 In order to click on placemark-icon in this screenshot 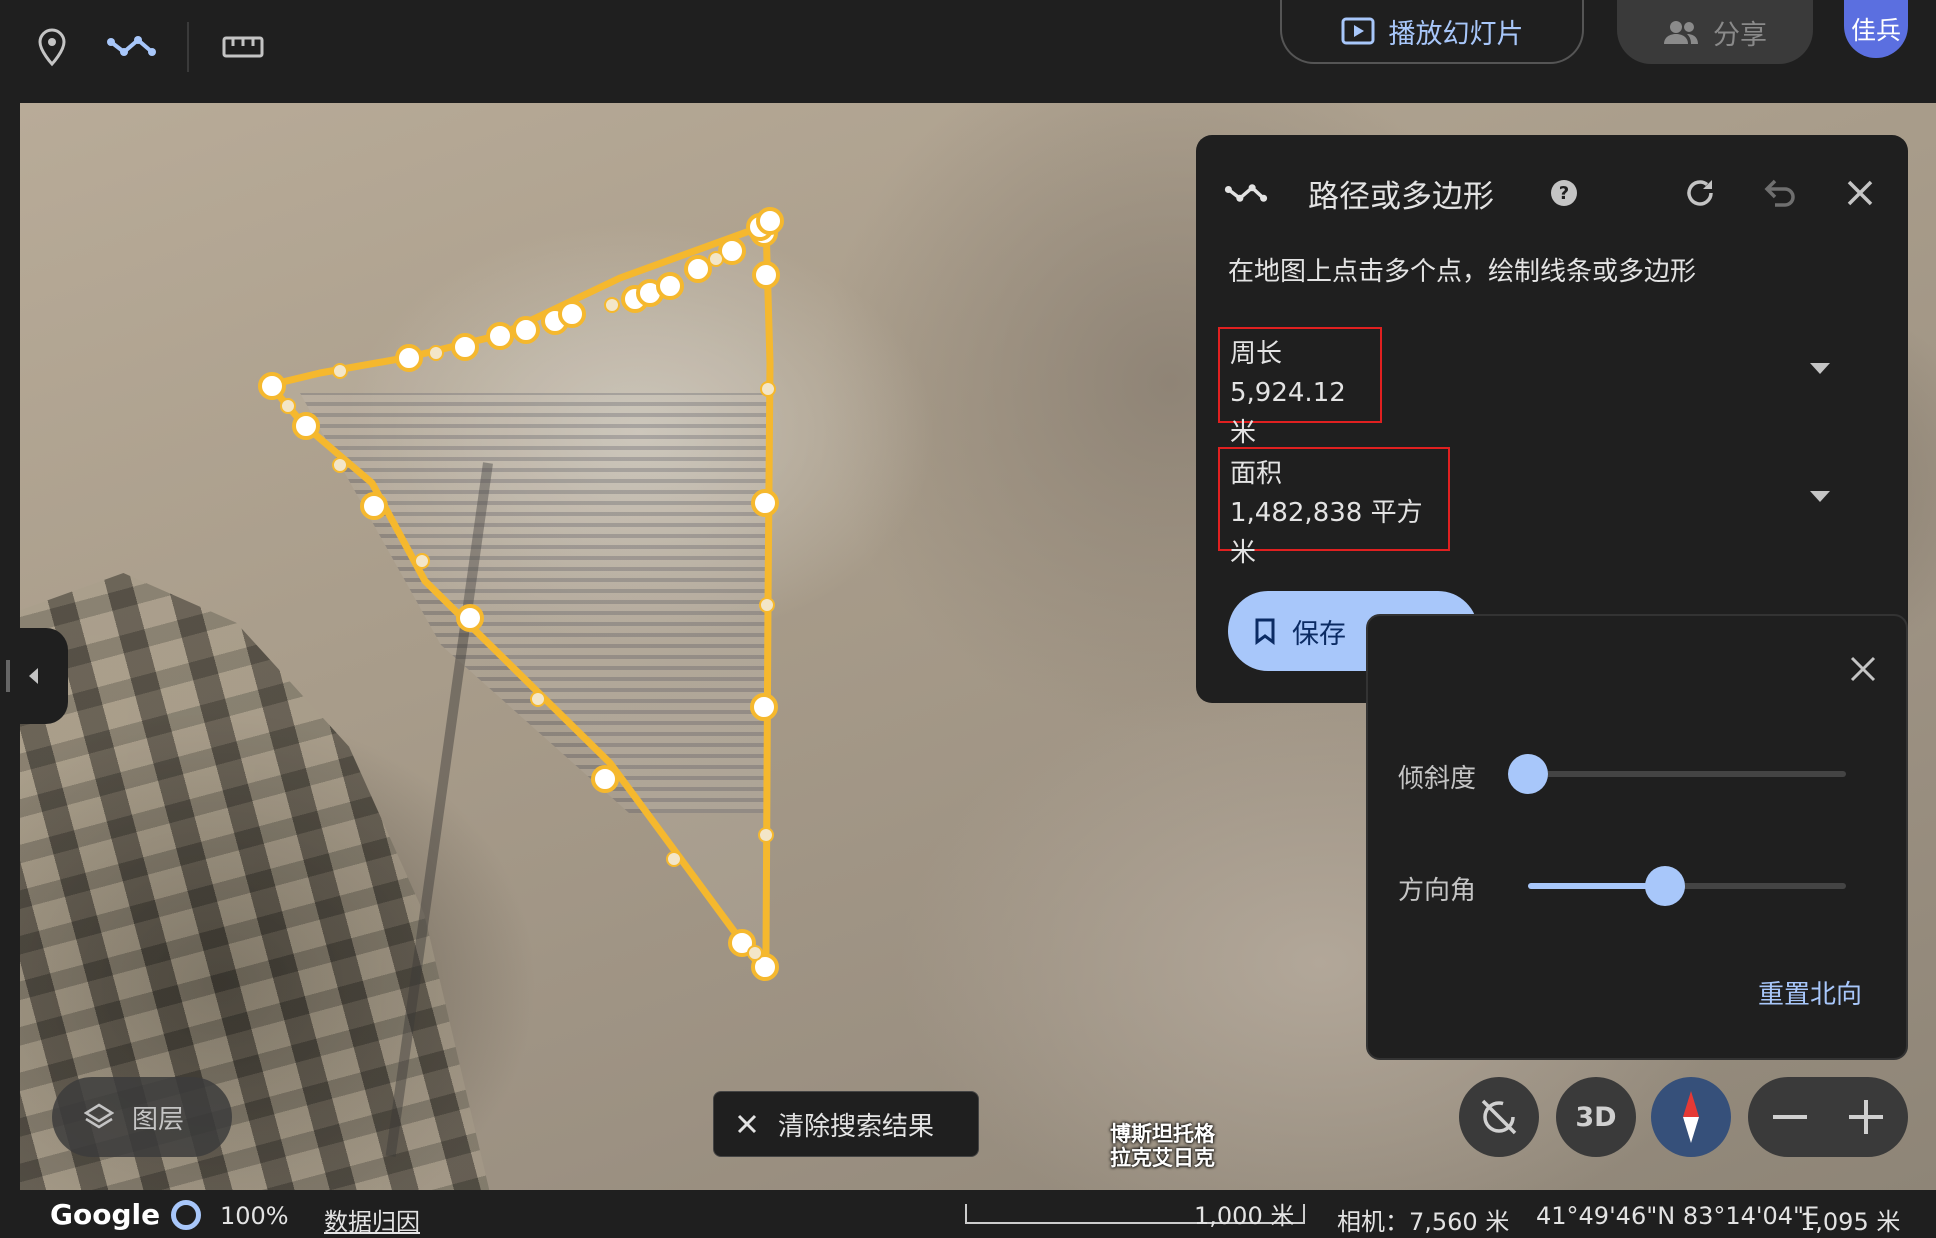, I will do `click(52, 47)`.